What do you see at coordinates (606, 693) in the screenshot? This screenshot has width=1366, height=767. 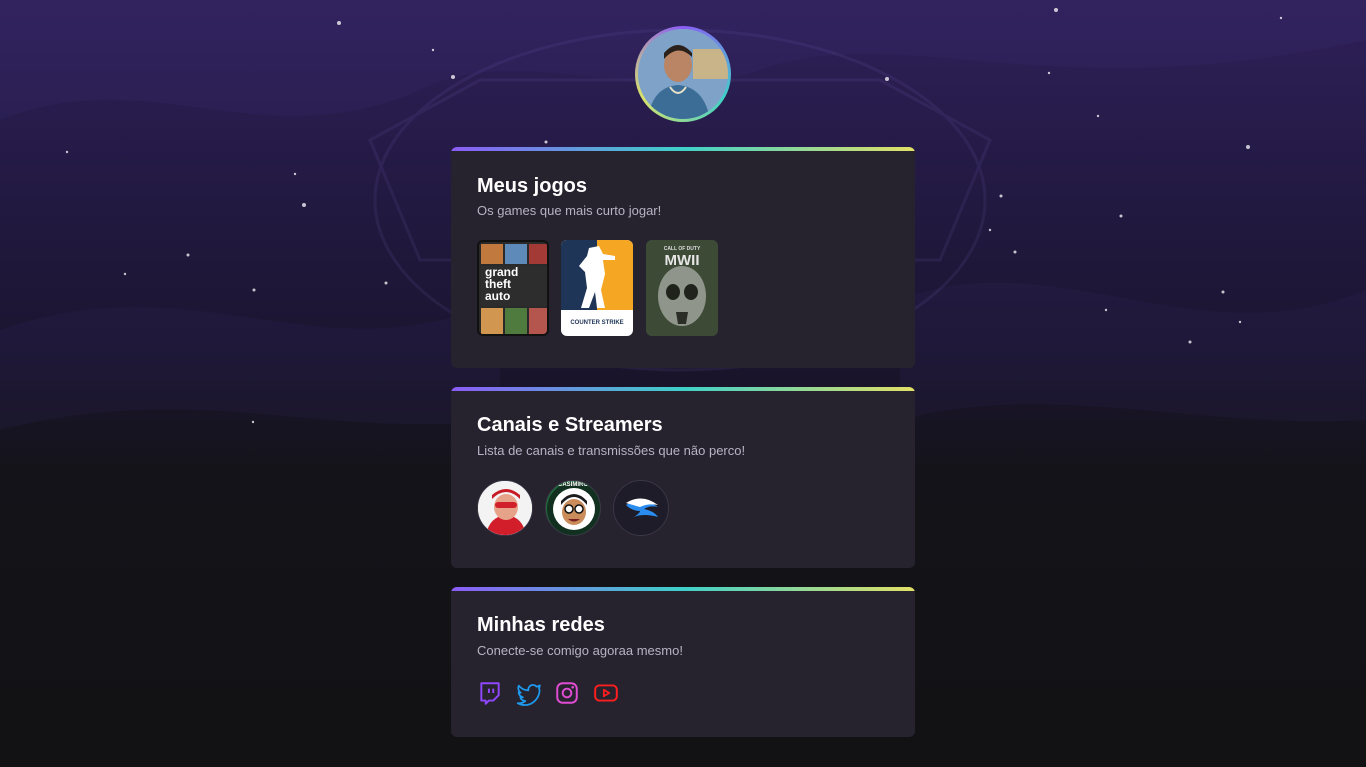 I see `youtube-icon` at bounding box center [606, 693].